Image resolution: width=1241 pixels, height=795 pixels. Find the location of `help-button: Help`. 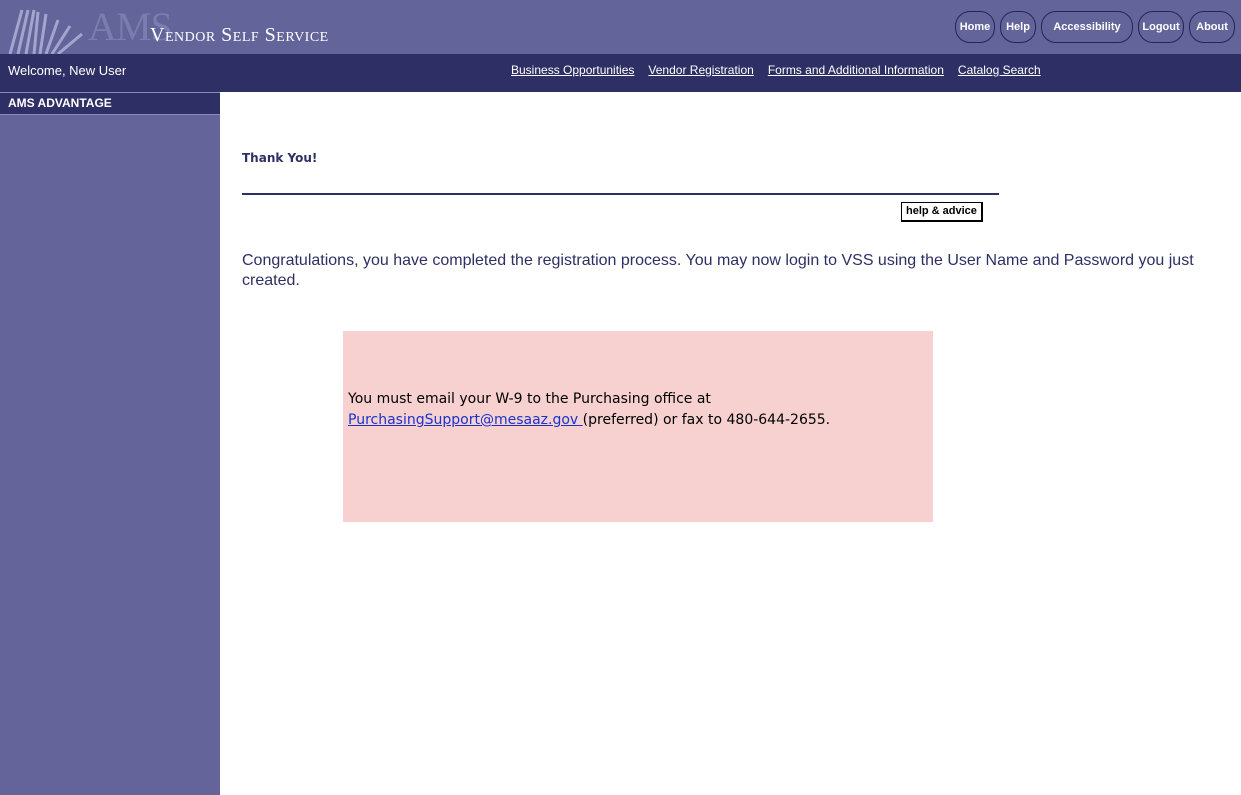

help-button: Help is located at coordinates (1018, 27).